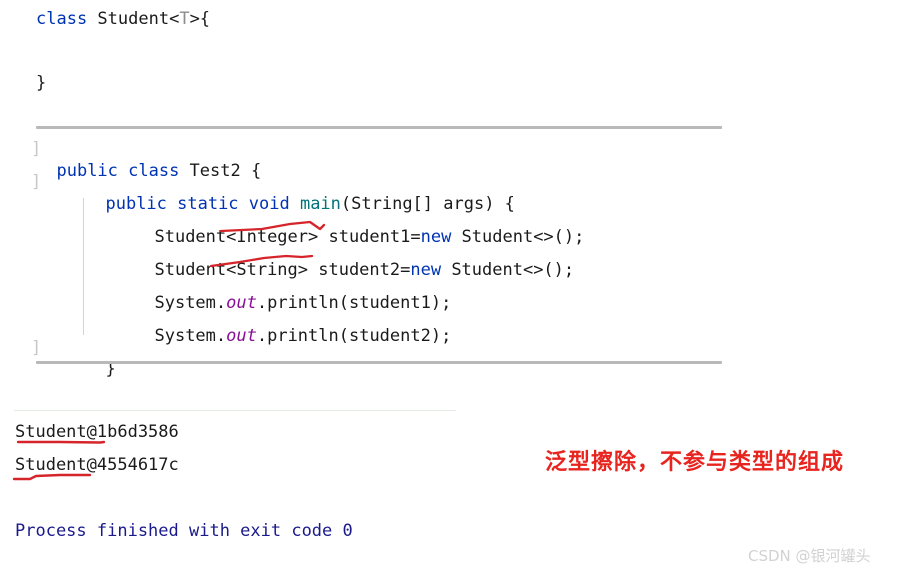  What do you see at coordinates (508, 270) in the screenshot?
I see `code-token-text: Student<>();` at bounding box center [508, 270].